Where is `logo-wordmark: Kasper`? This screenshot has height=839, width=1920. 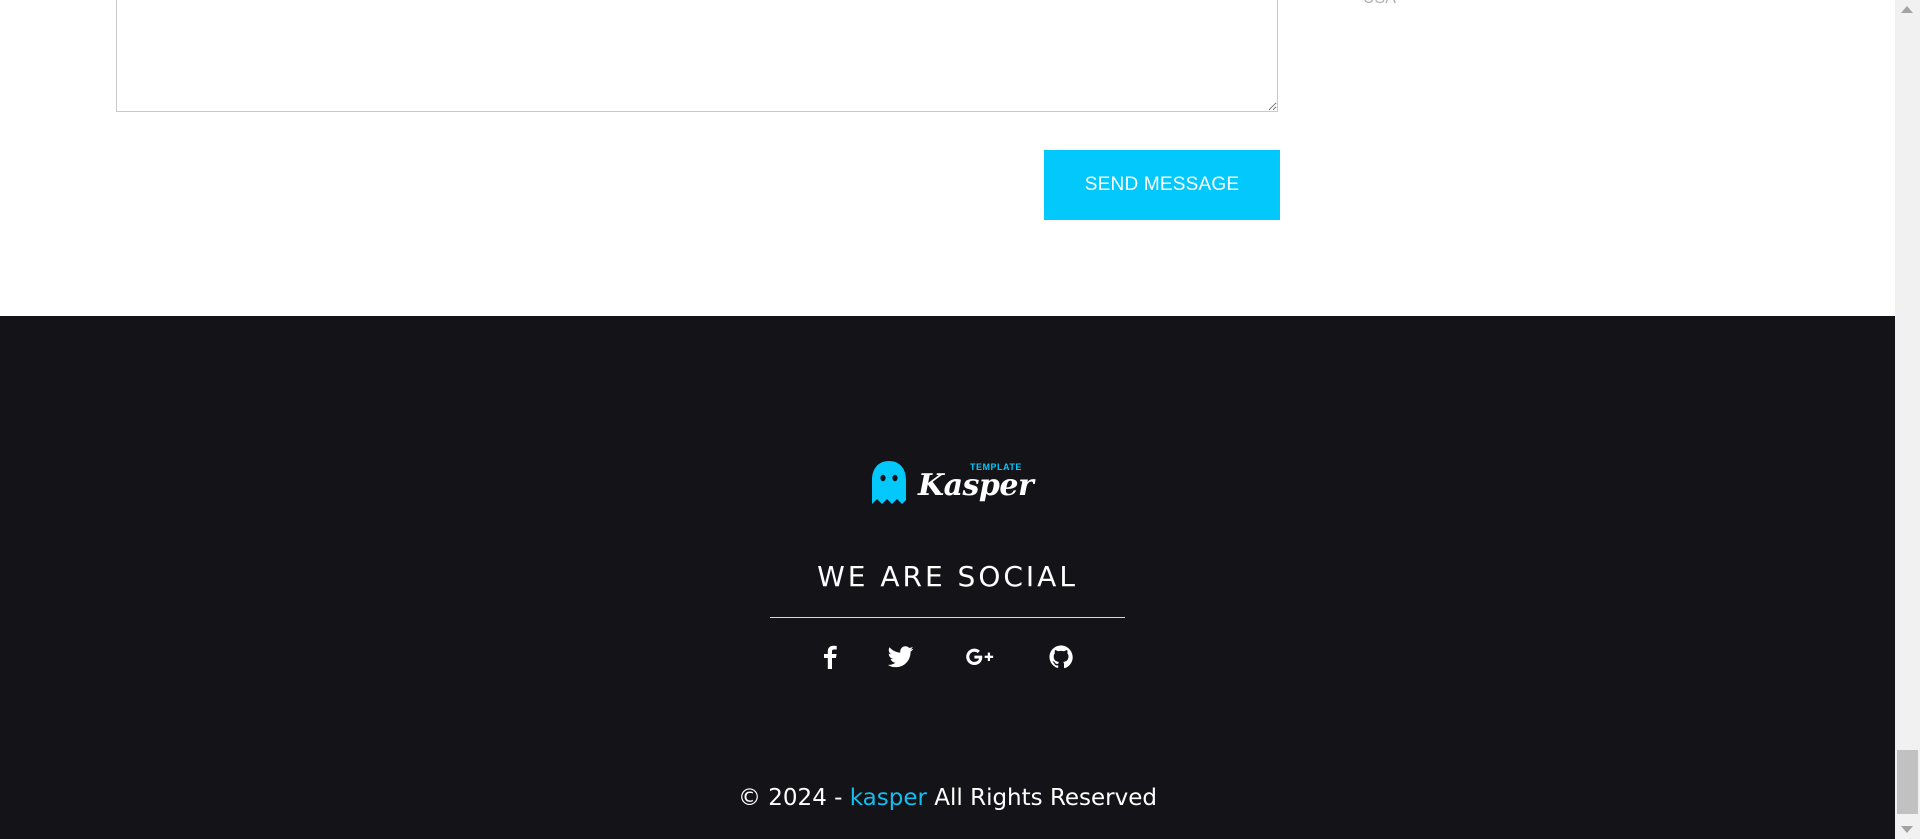 logo-wordmark: Kasper is located at coordinates (976, 485).